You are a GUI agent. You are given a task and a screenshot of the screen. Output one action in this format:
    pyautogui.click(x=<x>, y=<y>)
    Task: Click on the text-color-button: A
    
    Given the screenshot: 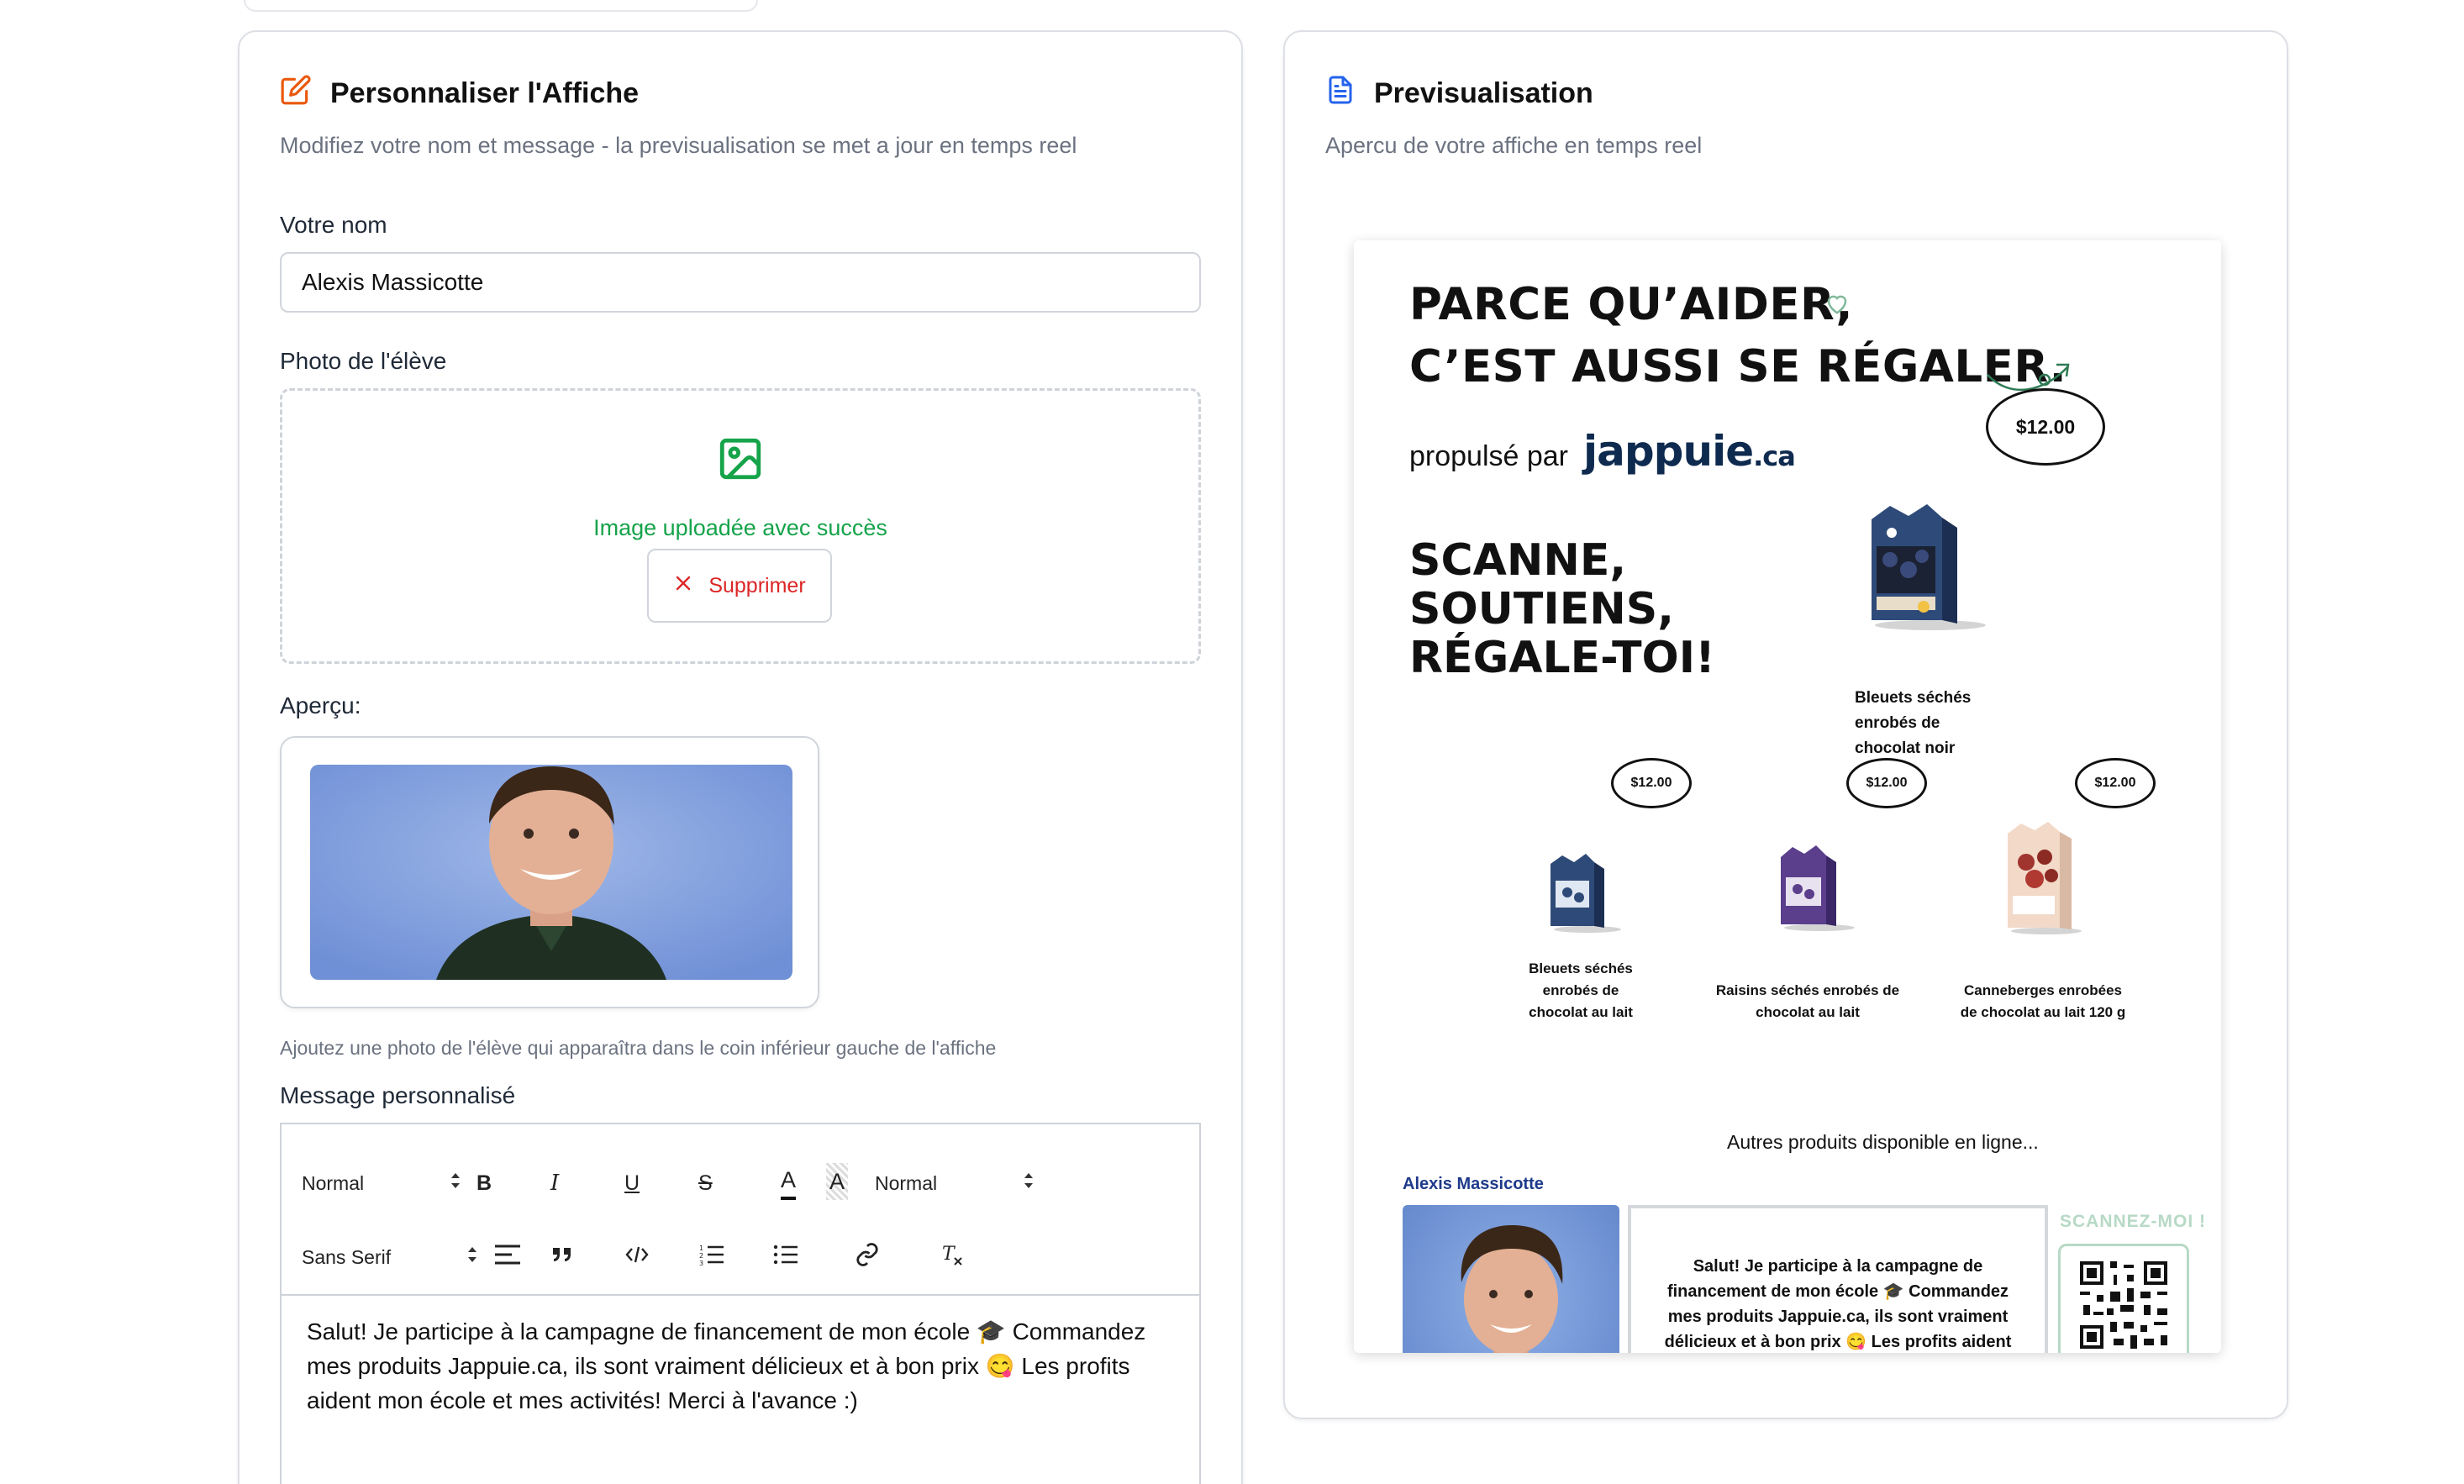 What is the action you would take?
    pyautogui.click(x=789, y=1181)
    